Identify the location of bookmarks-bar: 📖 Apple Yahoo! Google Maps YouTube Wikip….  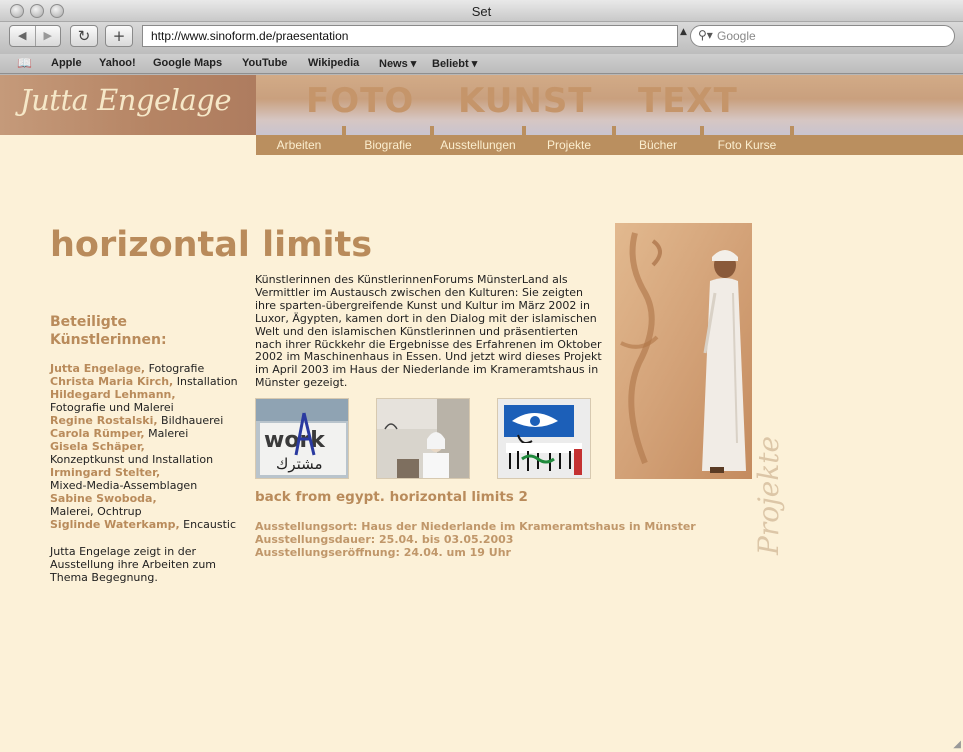
(481, 64).